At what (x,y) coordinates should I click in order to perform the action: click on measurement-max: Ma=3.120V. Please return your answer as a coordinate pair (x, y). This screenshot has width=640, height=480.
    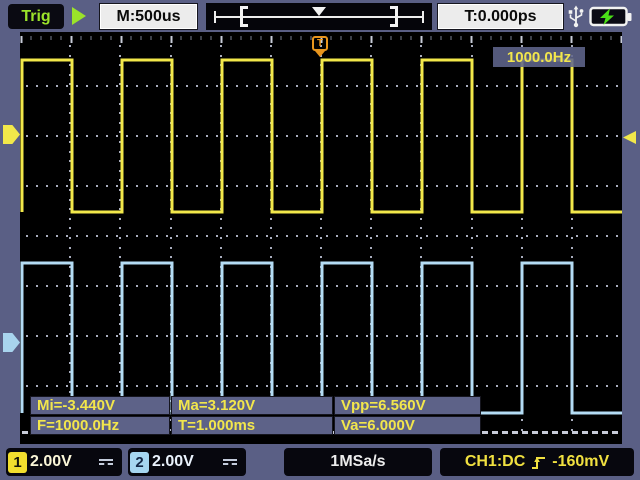
    Looking at the image, I should click on (252, 405).